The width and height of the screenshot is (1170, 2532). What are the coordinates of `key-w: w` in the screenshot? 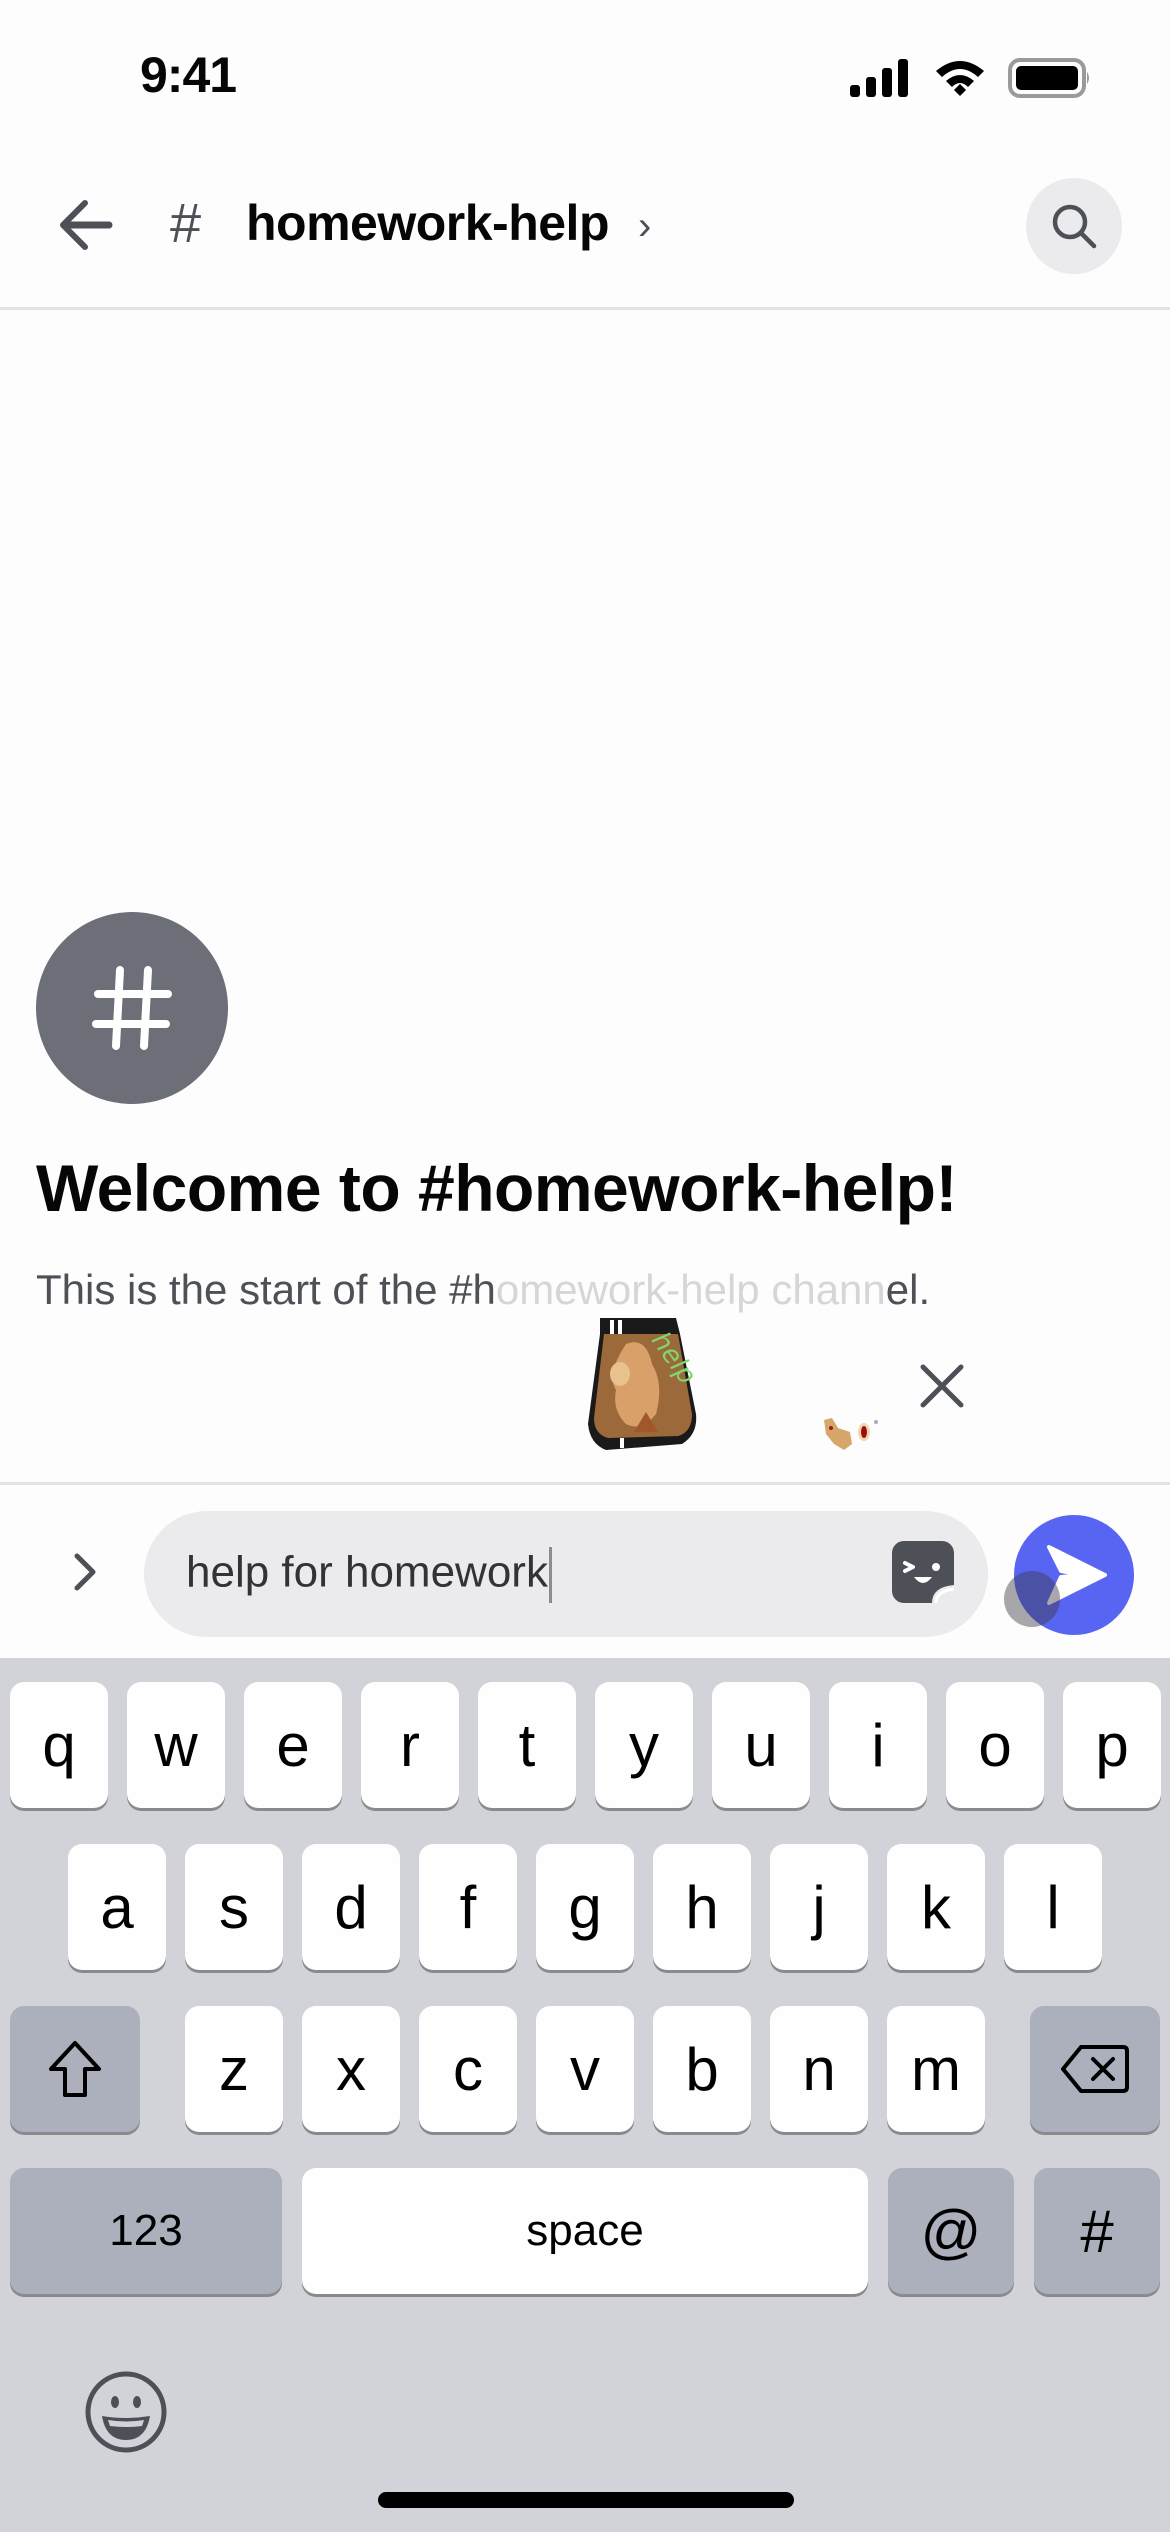 It's located at (176, 1745).